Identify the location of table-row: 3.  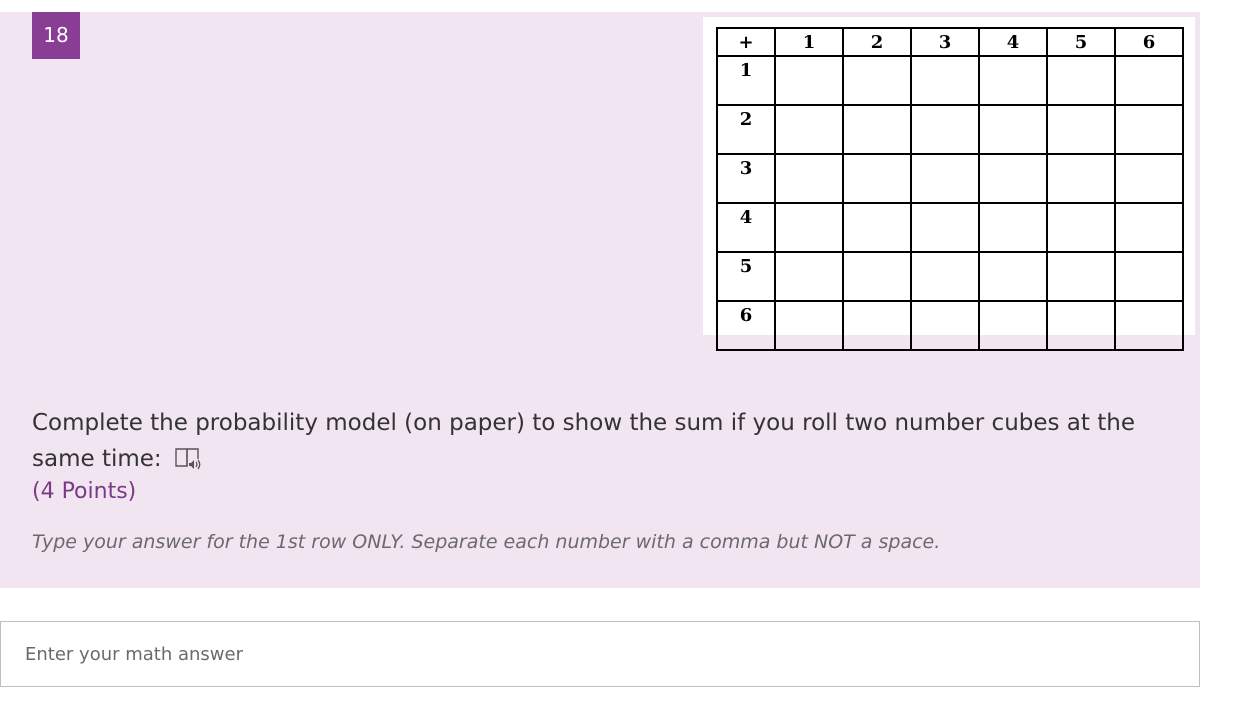
(950, 178).